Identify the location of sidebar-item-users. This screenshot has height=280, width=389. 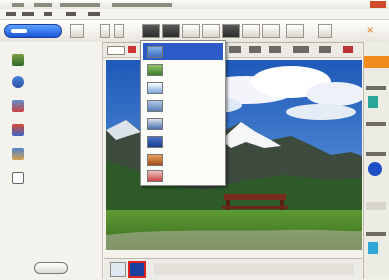
(55, 83).